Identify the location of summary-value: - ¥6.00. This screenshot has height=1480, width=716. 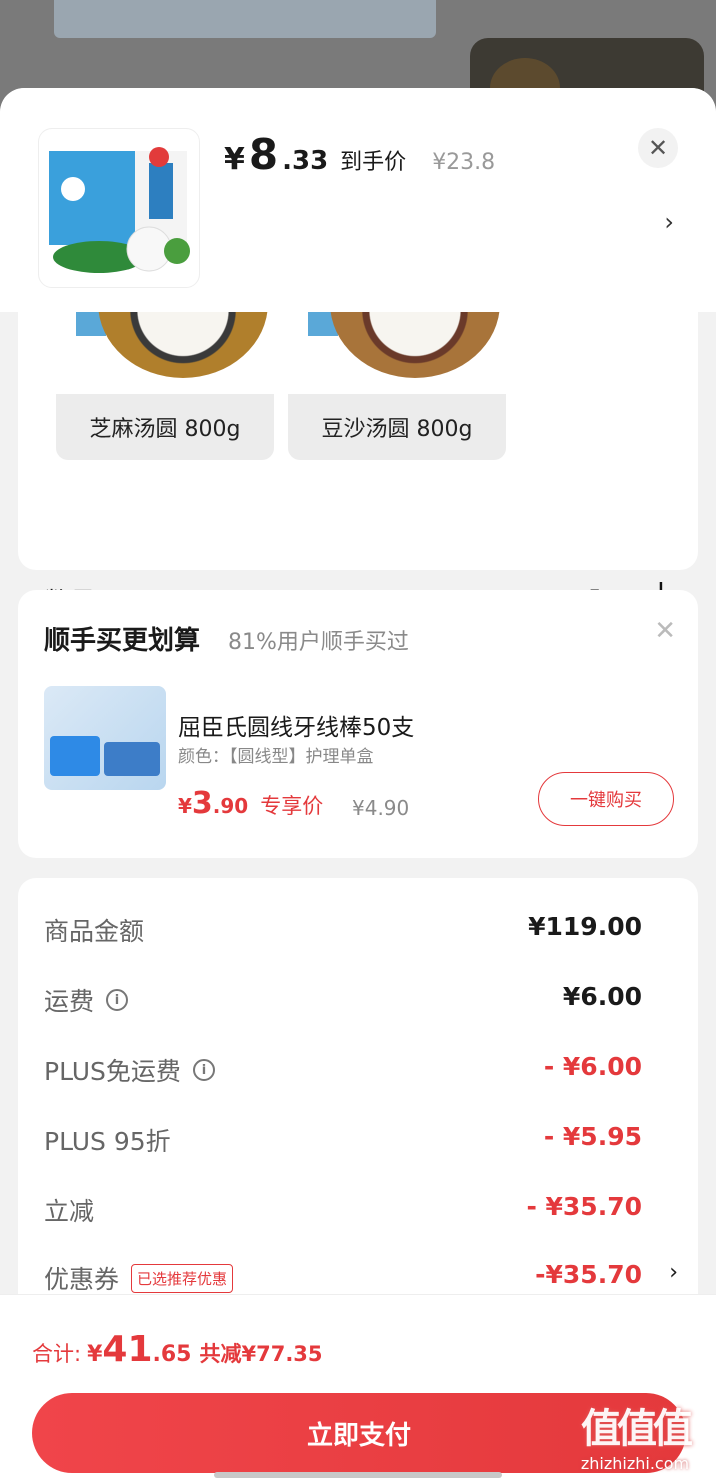
(592, 1066).